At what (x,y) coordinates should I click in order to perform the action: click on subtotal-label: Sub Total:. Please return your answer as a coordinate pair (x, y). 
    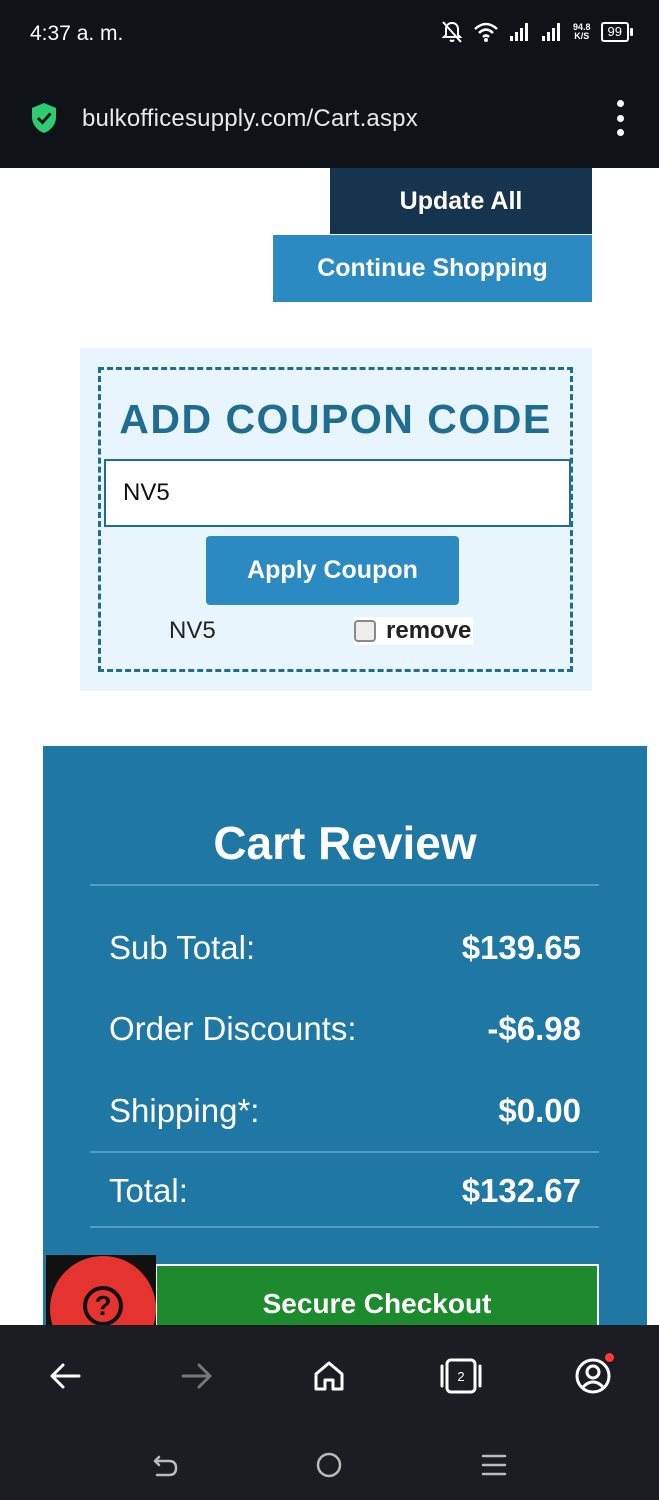
    Looking at the image, I should click on (182, 947).